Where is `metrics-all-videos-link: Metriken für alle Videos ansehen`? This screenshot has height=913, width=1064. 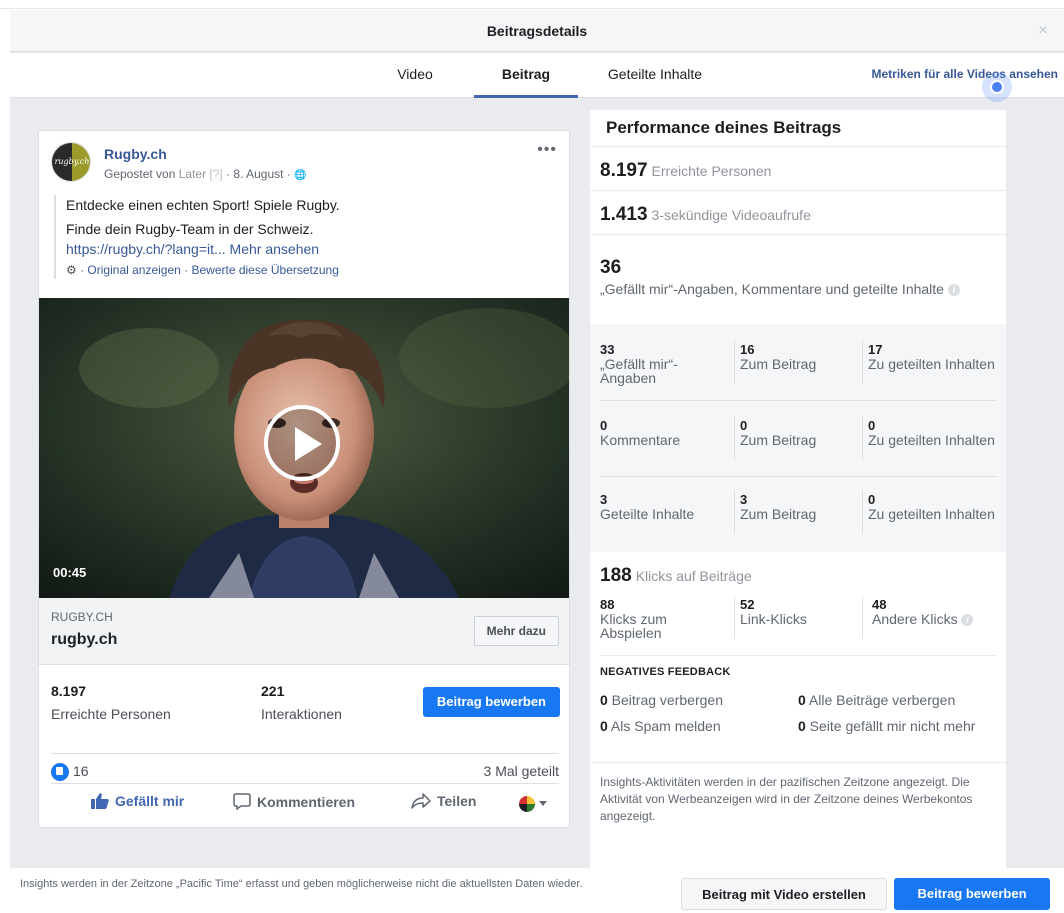 metrics-all-videos-link: Metriken für alle Videos ansehen is located at coordinates (964, 74).